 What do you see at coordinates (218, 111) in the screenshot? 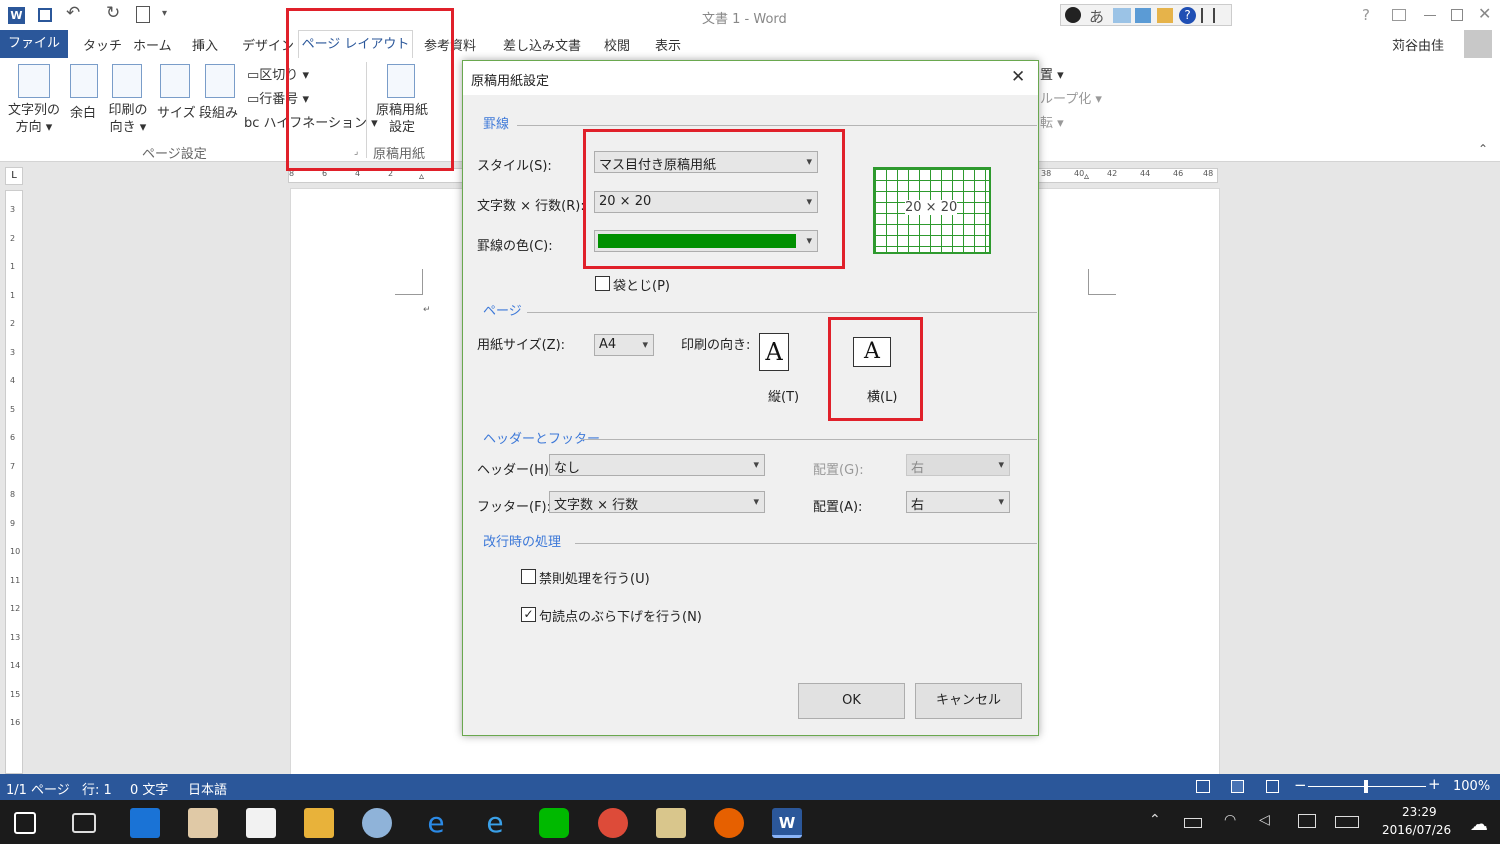
I see `columns-button: 段組み` at bounding box center [218, 111].